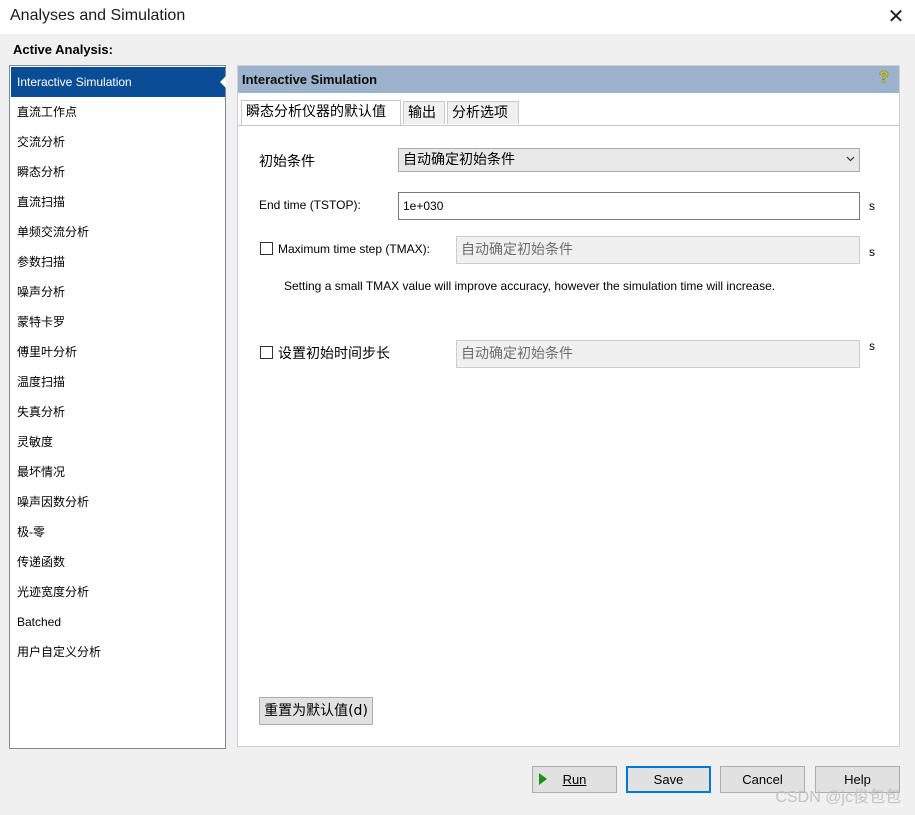  What do you see at coordinates (629, 206) in the screenshot?
I see `end-time-input: 1e+030` at bounding box center [629, 206].